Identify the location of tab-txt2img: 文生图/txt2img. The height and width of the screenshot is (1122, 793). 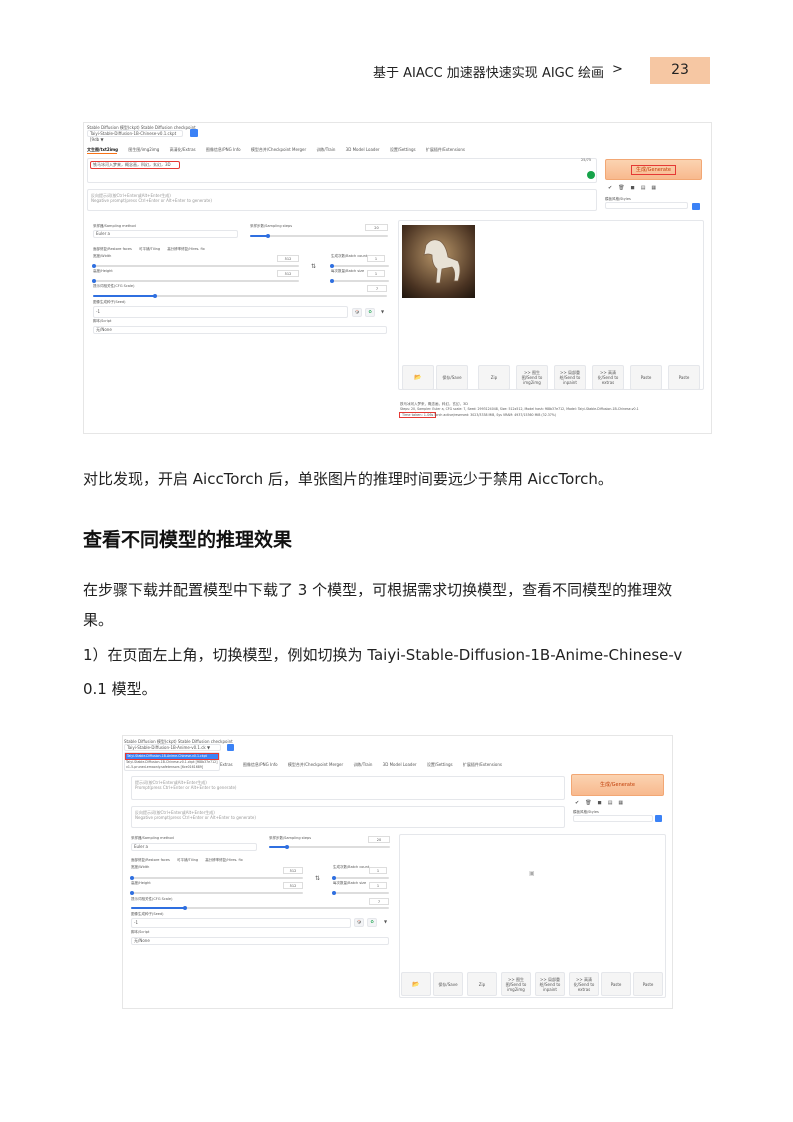
(102, 149).